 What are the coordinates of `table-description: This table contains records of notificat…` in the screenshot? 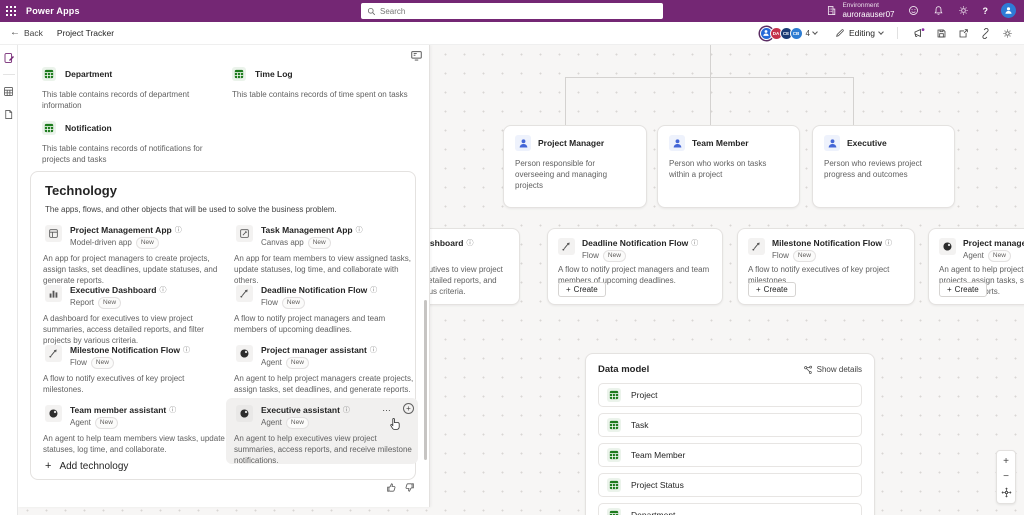 It's located at (122, 154).